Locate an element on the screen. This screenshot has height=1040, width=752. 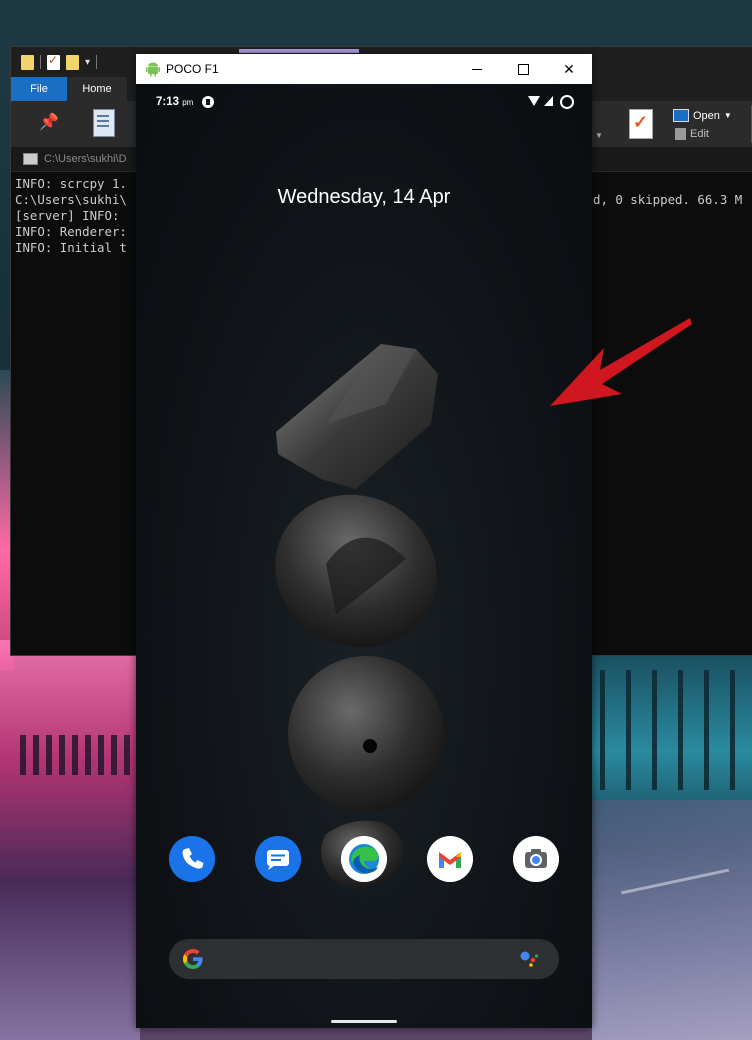
edge-browser-app-icon is located at coordinates (364, 859).